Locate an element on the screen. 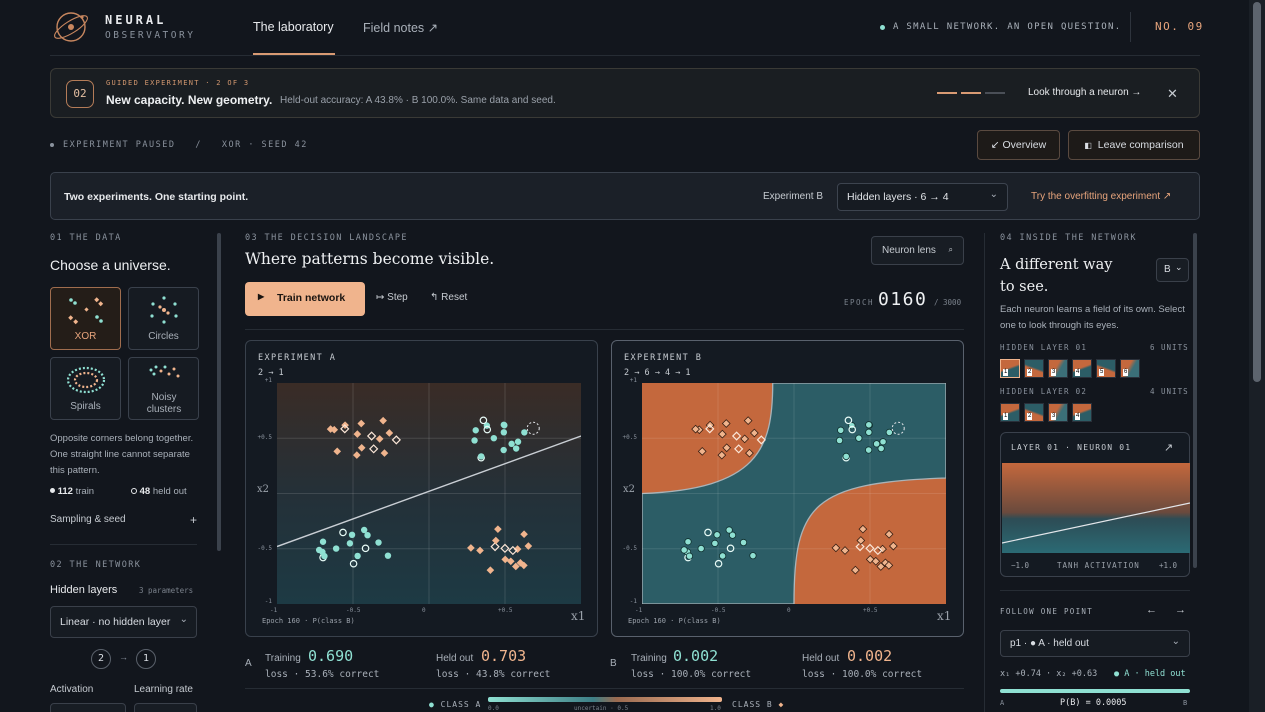 Image resolution: width=1265 pixels, height=712 pixels. dataset-tile-circles: Circles is located at coordinates (163, 318).